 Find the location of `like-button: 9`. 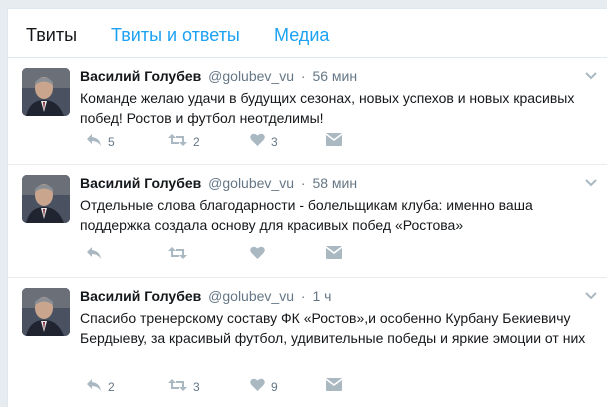

like-button: 9 is located at coordinates (264, 387).